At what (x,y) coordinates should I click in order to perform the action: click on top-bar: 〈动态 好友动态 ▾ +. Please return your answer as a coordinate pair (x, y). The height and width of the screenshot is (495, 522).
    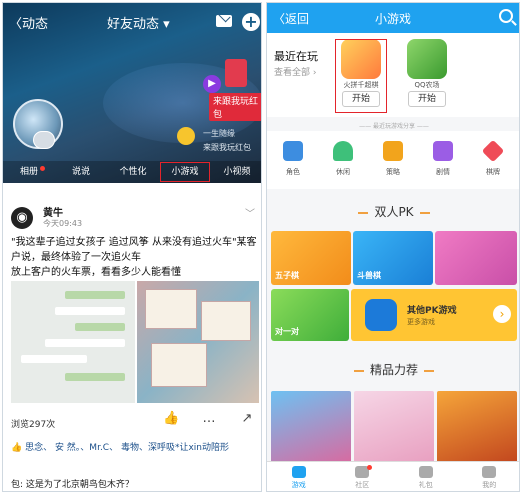
    Looking at the image, I should click on (132, 22).